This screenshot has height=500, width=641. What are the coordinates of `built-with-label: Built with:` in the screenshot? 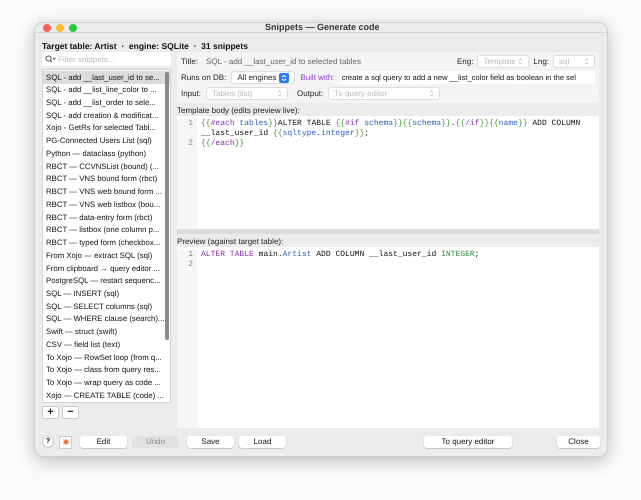 It's located at (317, 78).